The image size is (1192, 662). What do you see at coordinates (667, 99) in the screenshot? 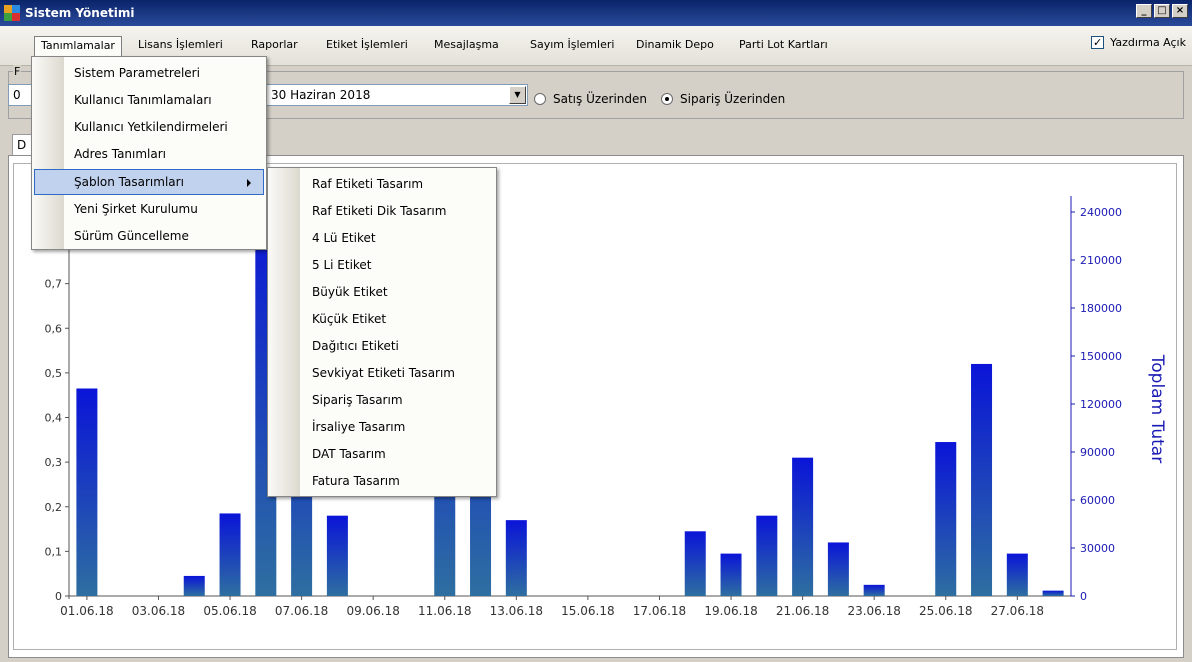
I see `radio-orders-dot` at bounding box center [667, 99].